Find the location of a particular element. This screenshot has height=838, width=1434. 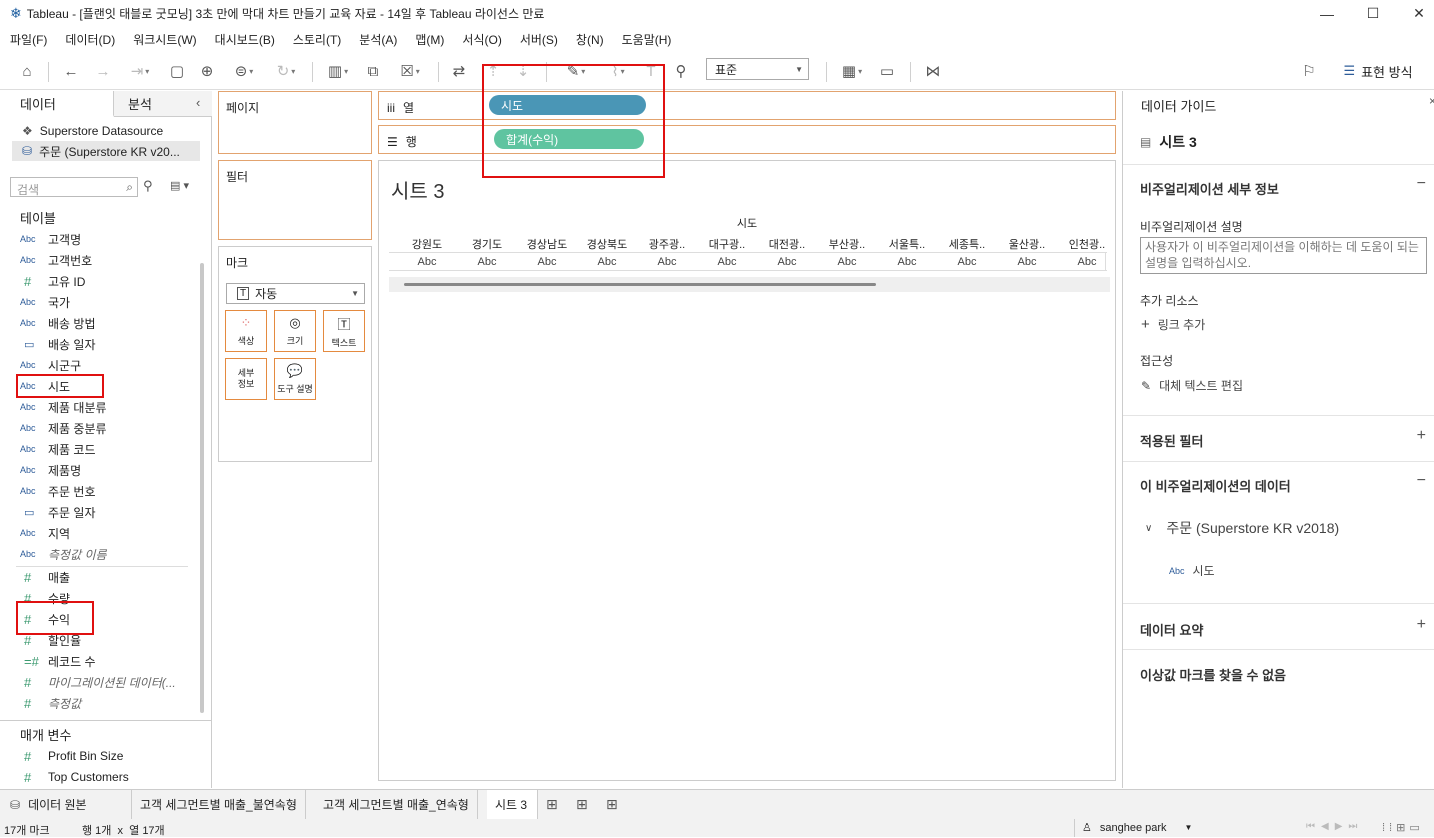

new-datasource-icon: ⊕ is located at coordinates (207, 71).